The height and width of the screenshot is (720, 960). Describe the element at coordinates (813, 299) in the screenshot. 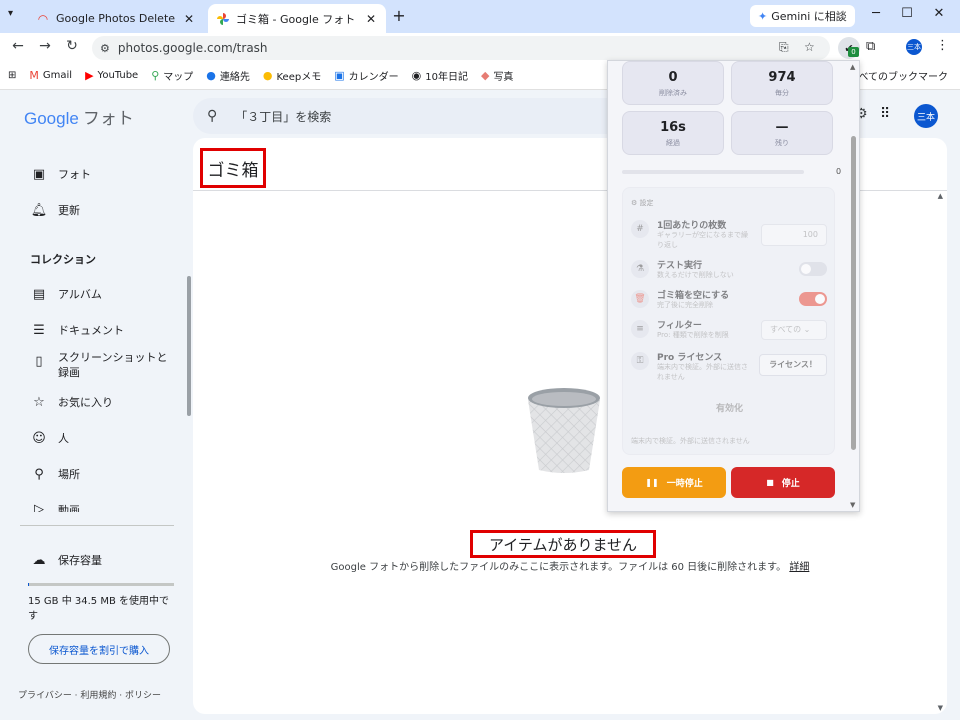

I see `empty-trash-toggle` at that location.